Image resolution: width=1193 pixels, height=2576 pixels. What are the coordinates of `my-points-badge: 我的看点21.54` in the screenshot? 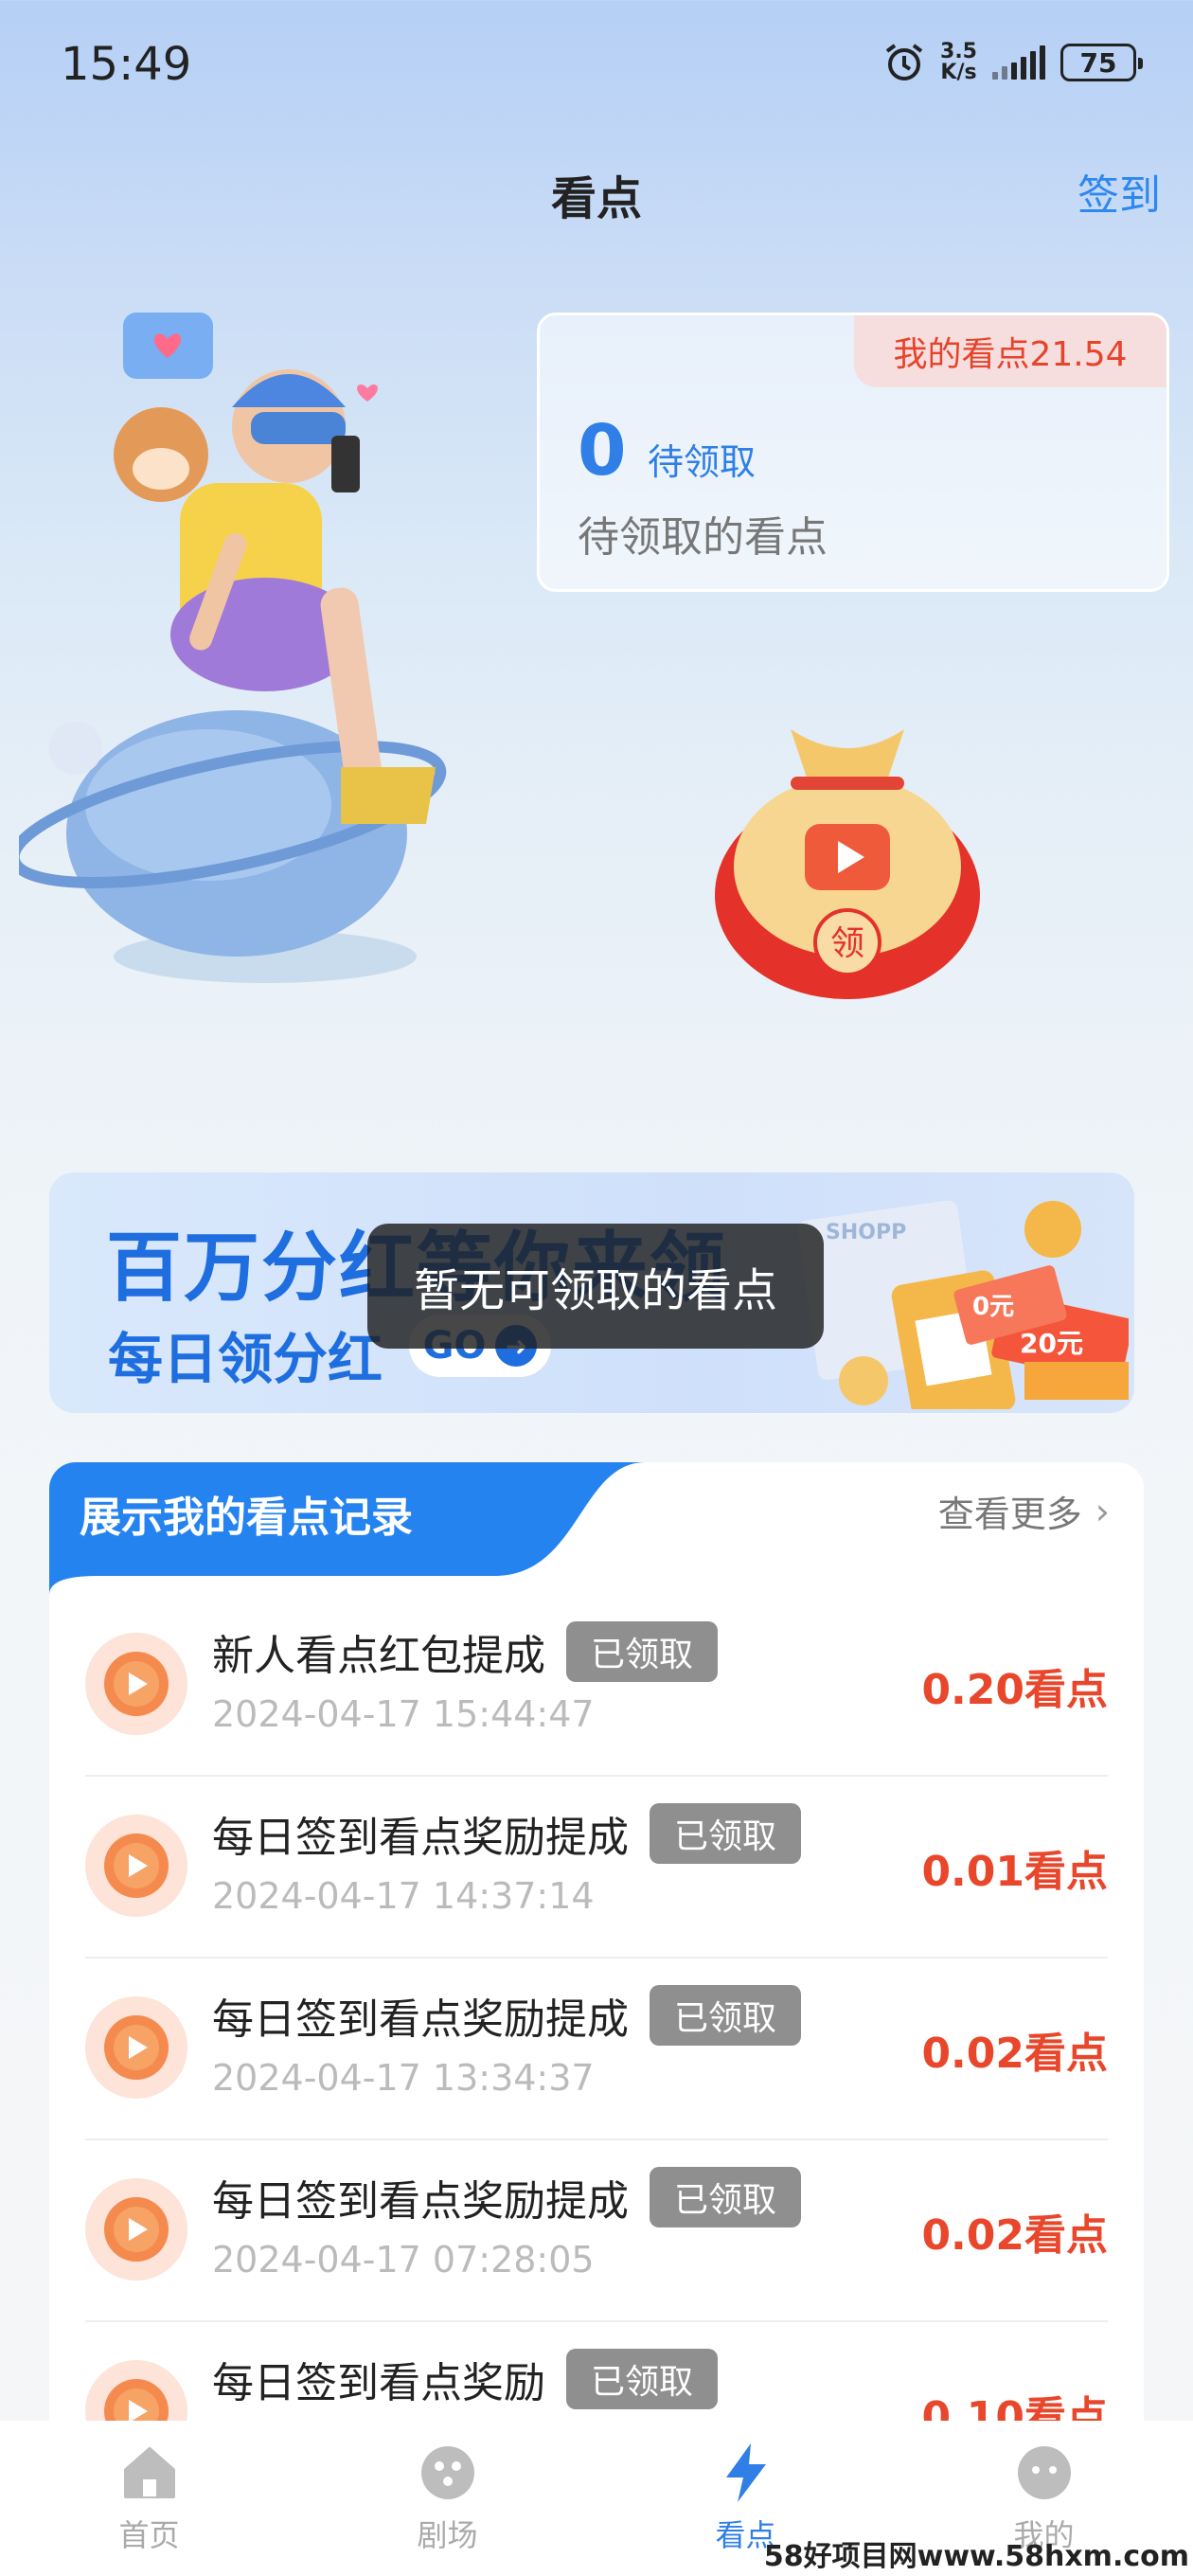 It's located at (1010, 351).